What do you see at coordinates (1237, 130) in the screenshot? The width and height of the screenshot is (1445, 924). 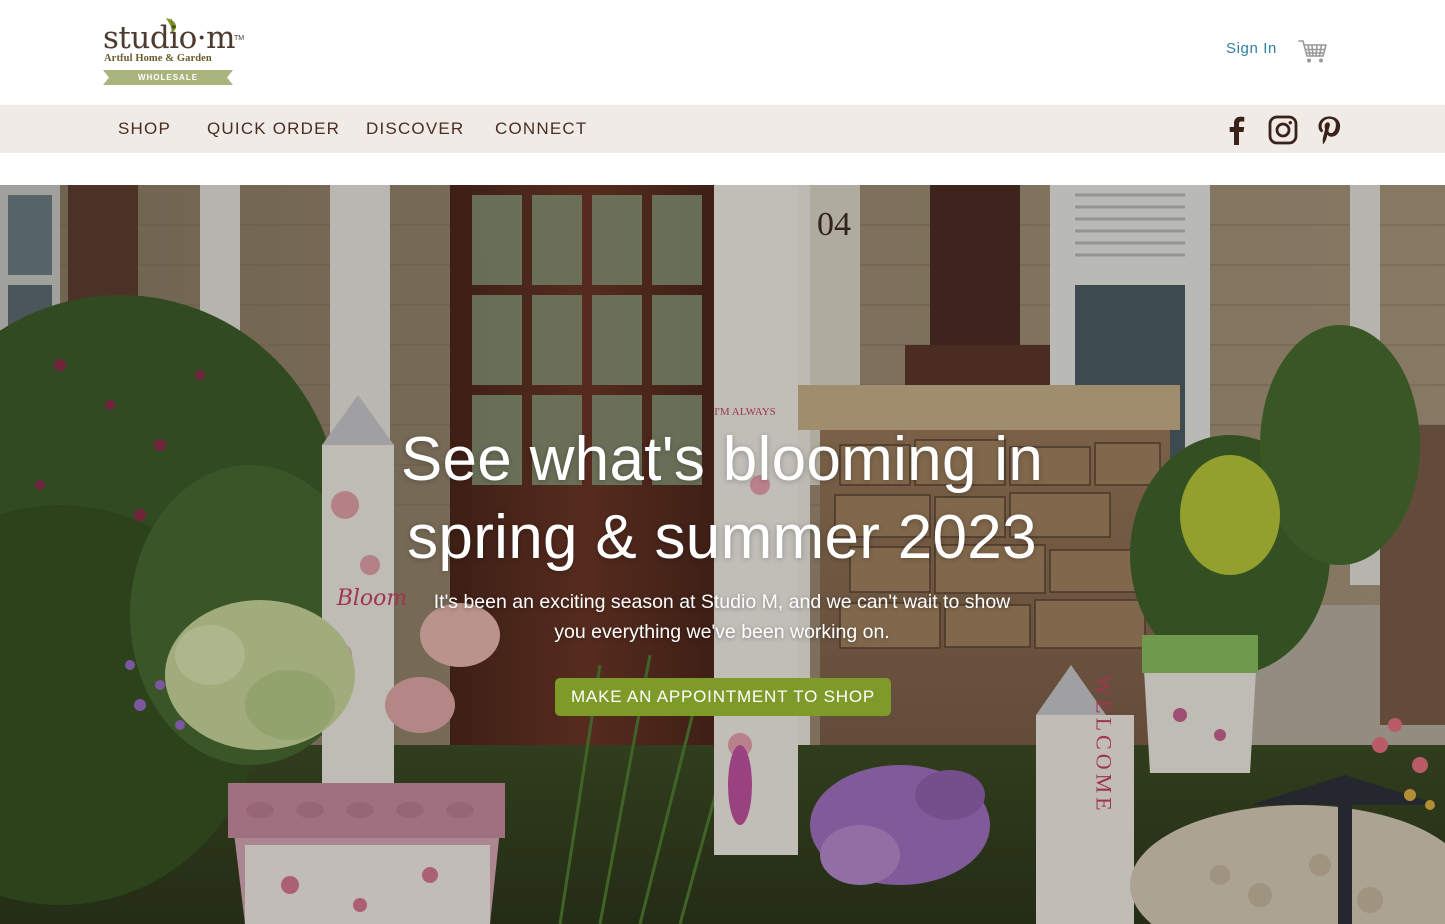 I see `facebook-icon` at bounding box center [1237, 130].